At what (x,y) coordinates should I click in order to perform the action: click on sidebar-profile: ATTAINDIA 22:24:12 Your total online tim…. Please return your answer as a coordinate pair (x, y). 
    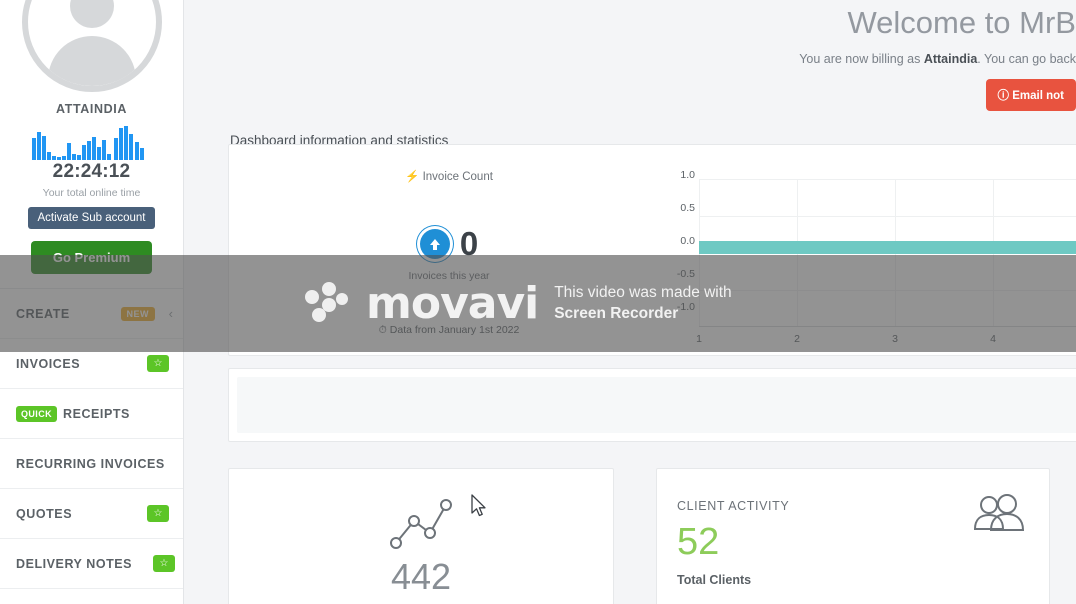
    Looking at the image, I should click on (91, 114).